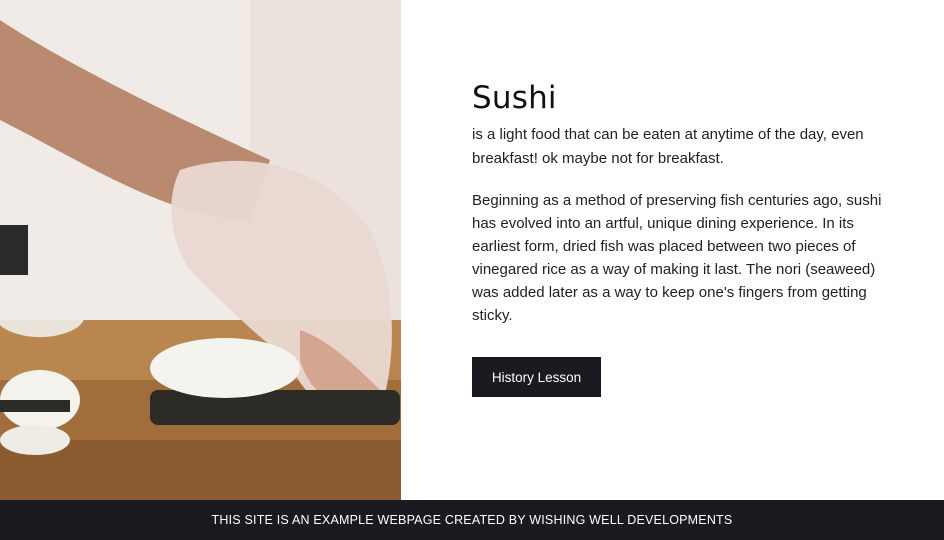  What do you see at coordinates (514, 98) in the screenshot?
I see `page-title: Sushi` at bounding box center [514, 98].